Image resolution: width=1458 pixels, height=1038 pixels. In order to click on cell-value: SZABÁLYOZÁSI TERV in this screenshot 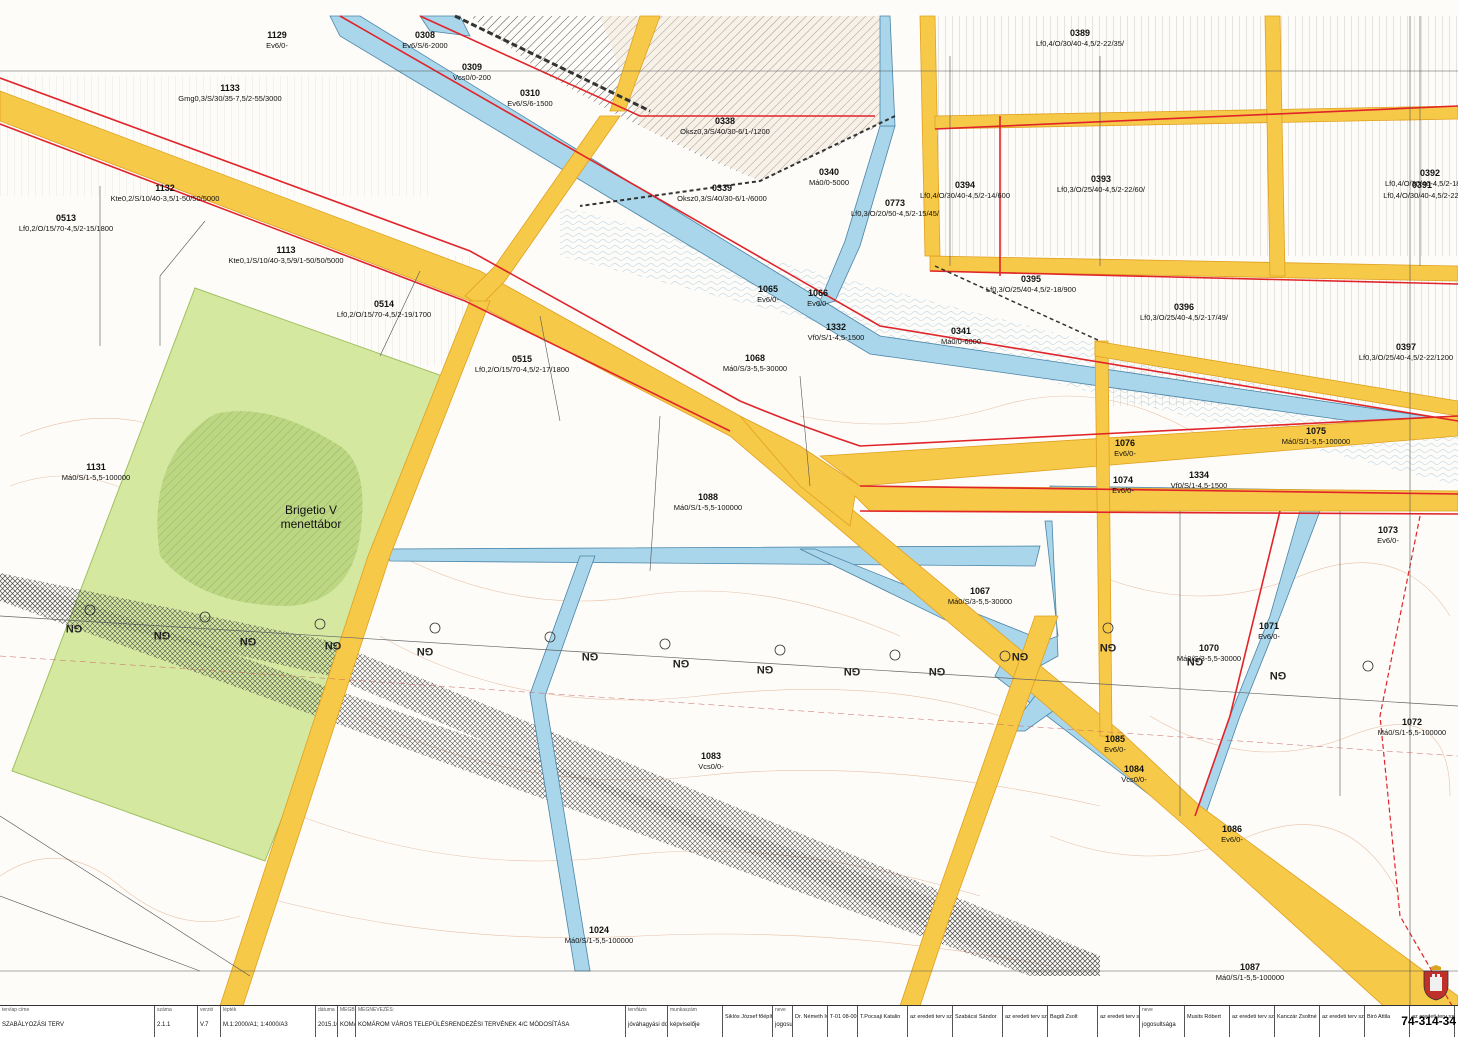, I will do `click(33, 1025)`.